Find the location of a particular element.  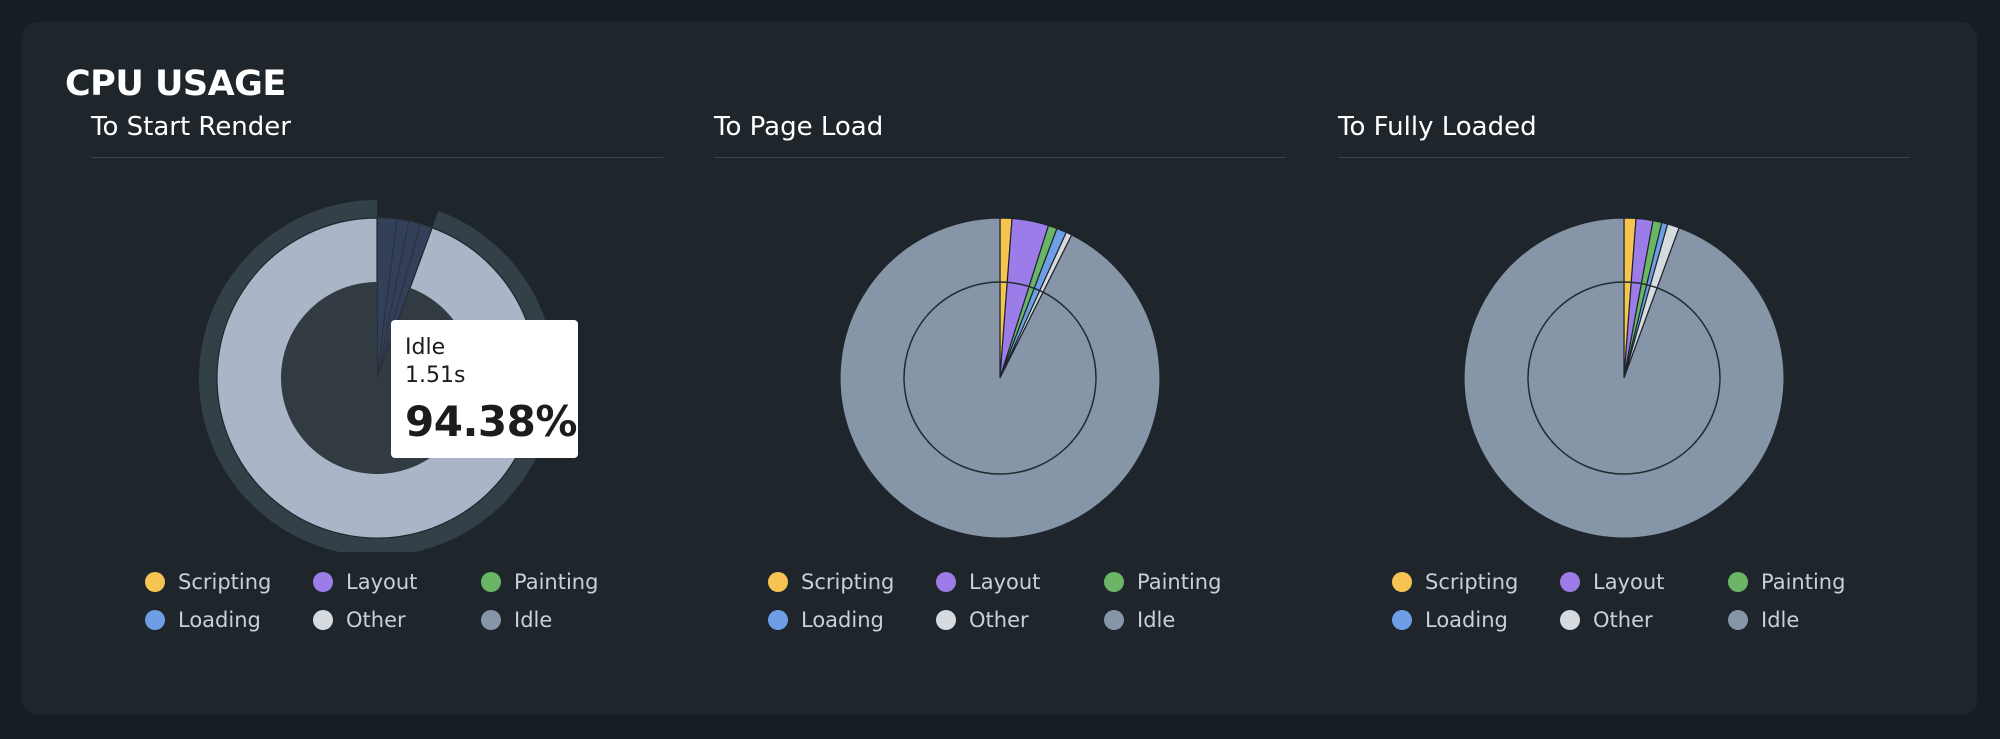

chart-tooltip: Idle 1.51s 94.38% is located at coordinates (484, 389).